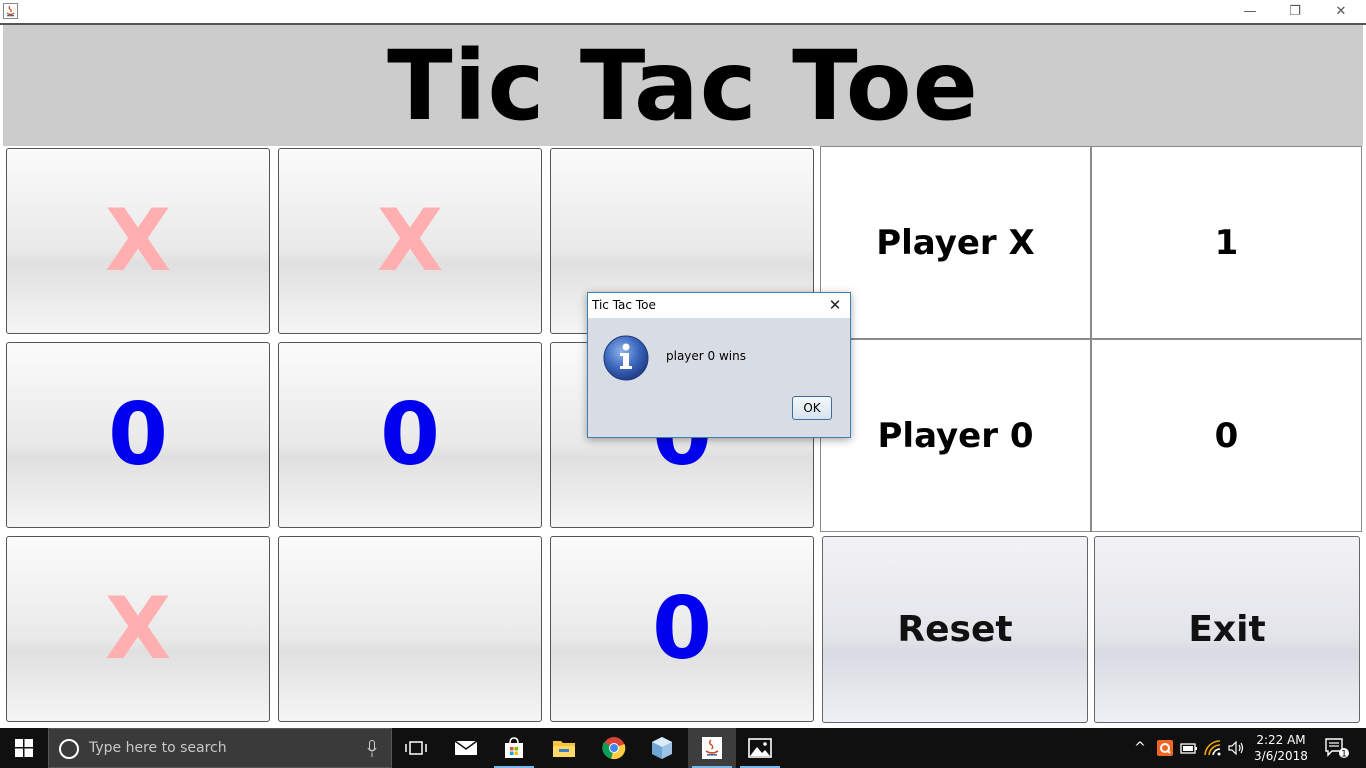 This screenshot has width=1366, height=768. What do you see at coordinates (1281, 756) in the screenshot?
I see `clock-date: 3/6/2018` at bounding box center [1281, 756].